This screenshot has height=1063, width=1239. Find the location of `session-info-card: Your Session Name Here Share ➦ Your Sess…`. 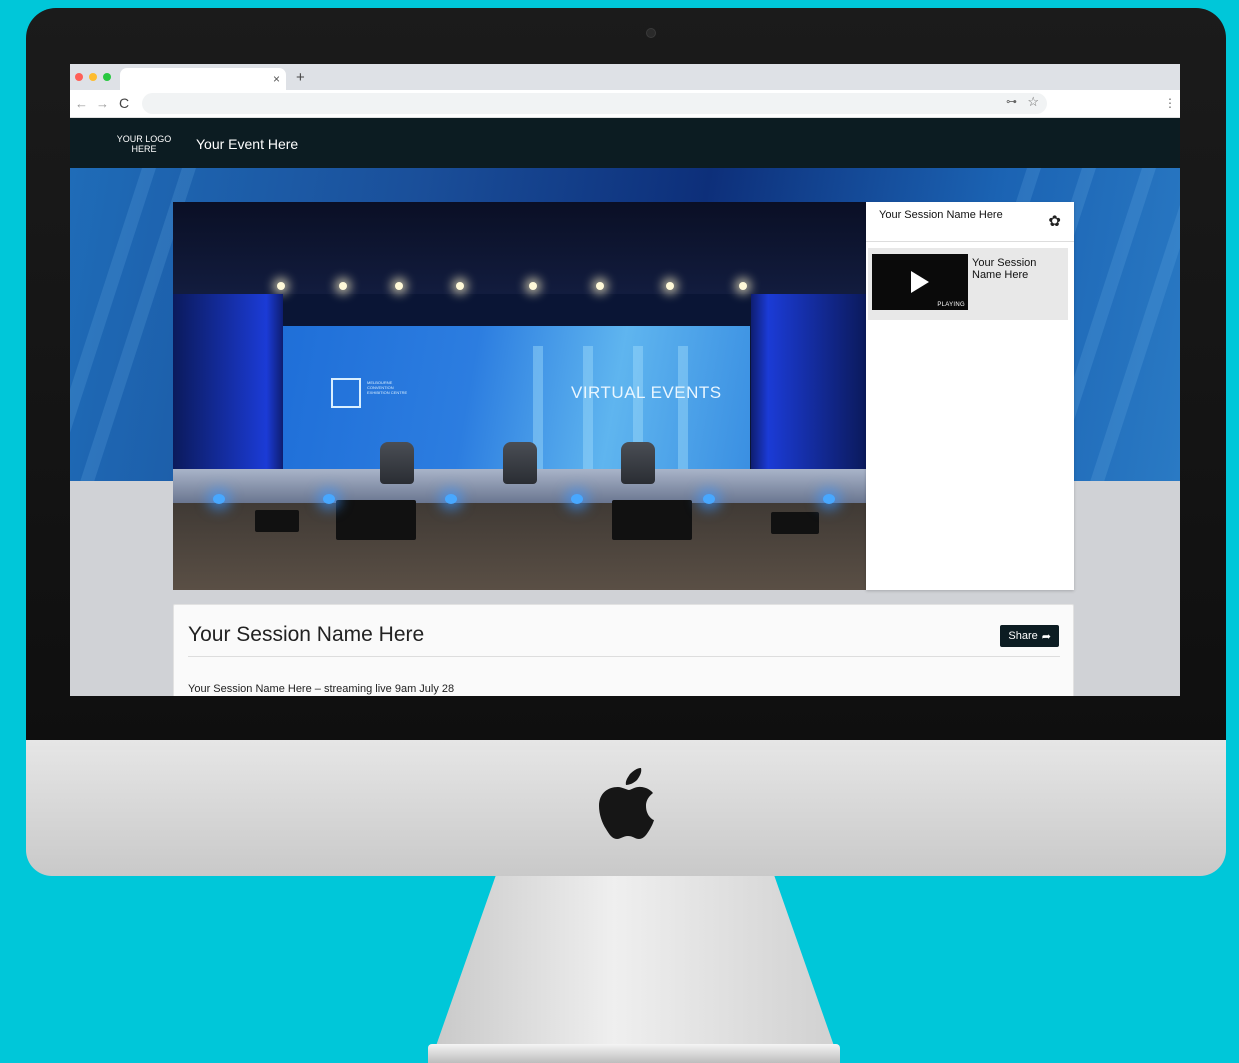

session-info-card: Your Session Name Here Share ➦ Your Sess… is located at coordinates (623, 650).